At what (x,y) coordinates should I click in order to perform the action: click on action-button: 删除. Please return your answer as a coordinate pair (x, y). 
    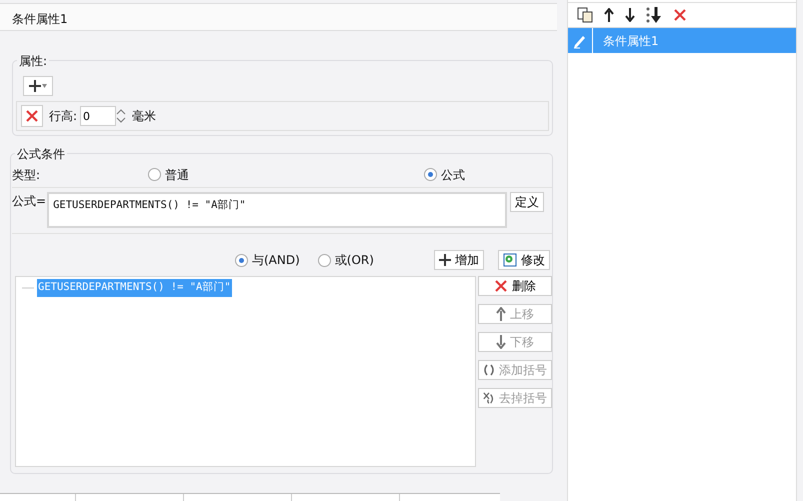
    Looking at the image, I should click on (515, 286).